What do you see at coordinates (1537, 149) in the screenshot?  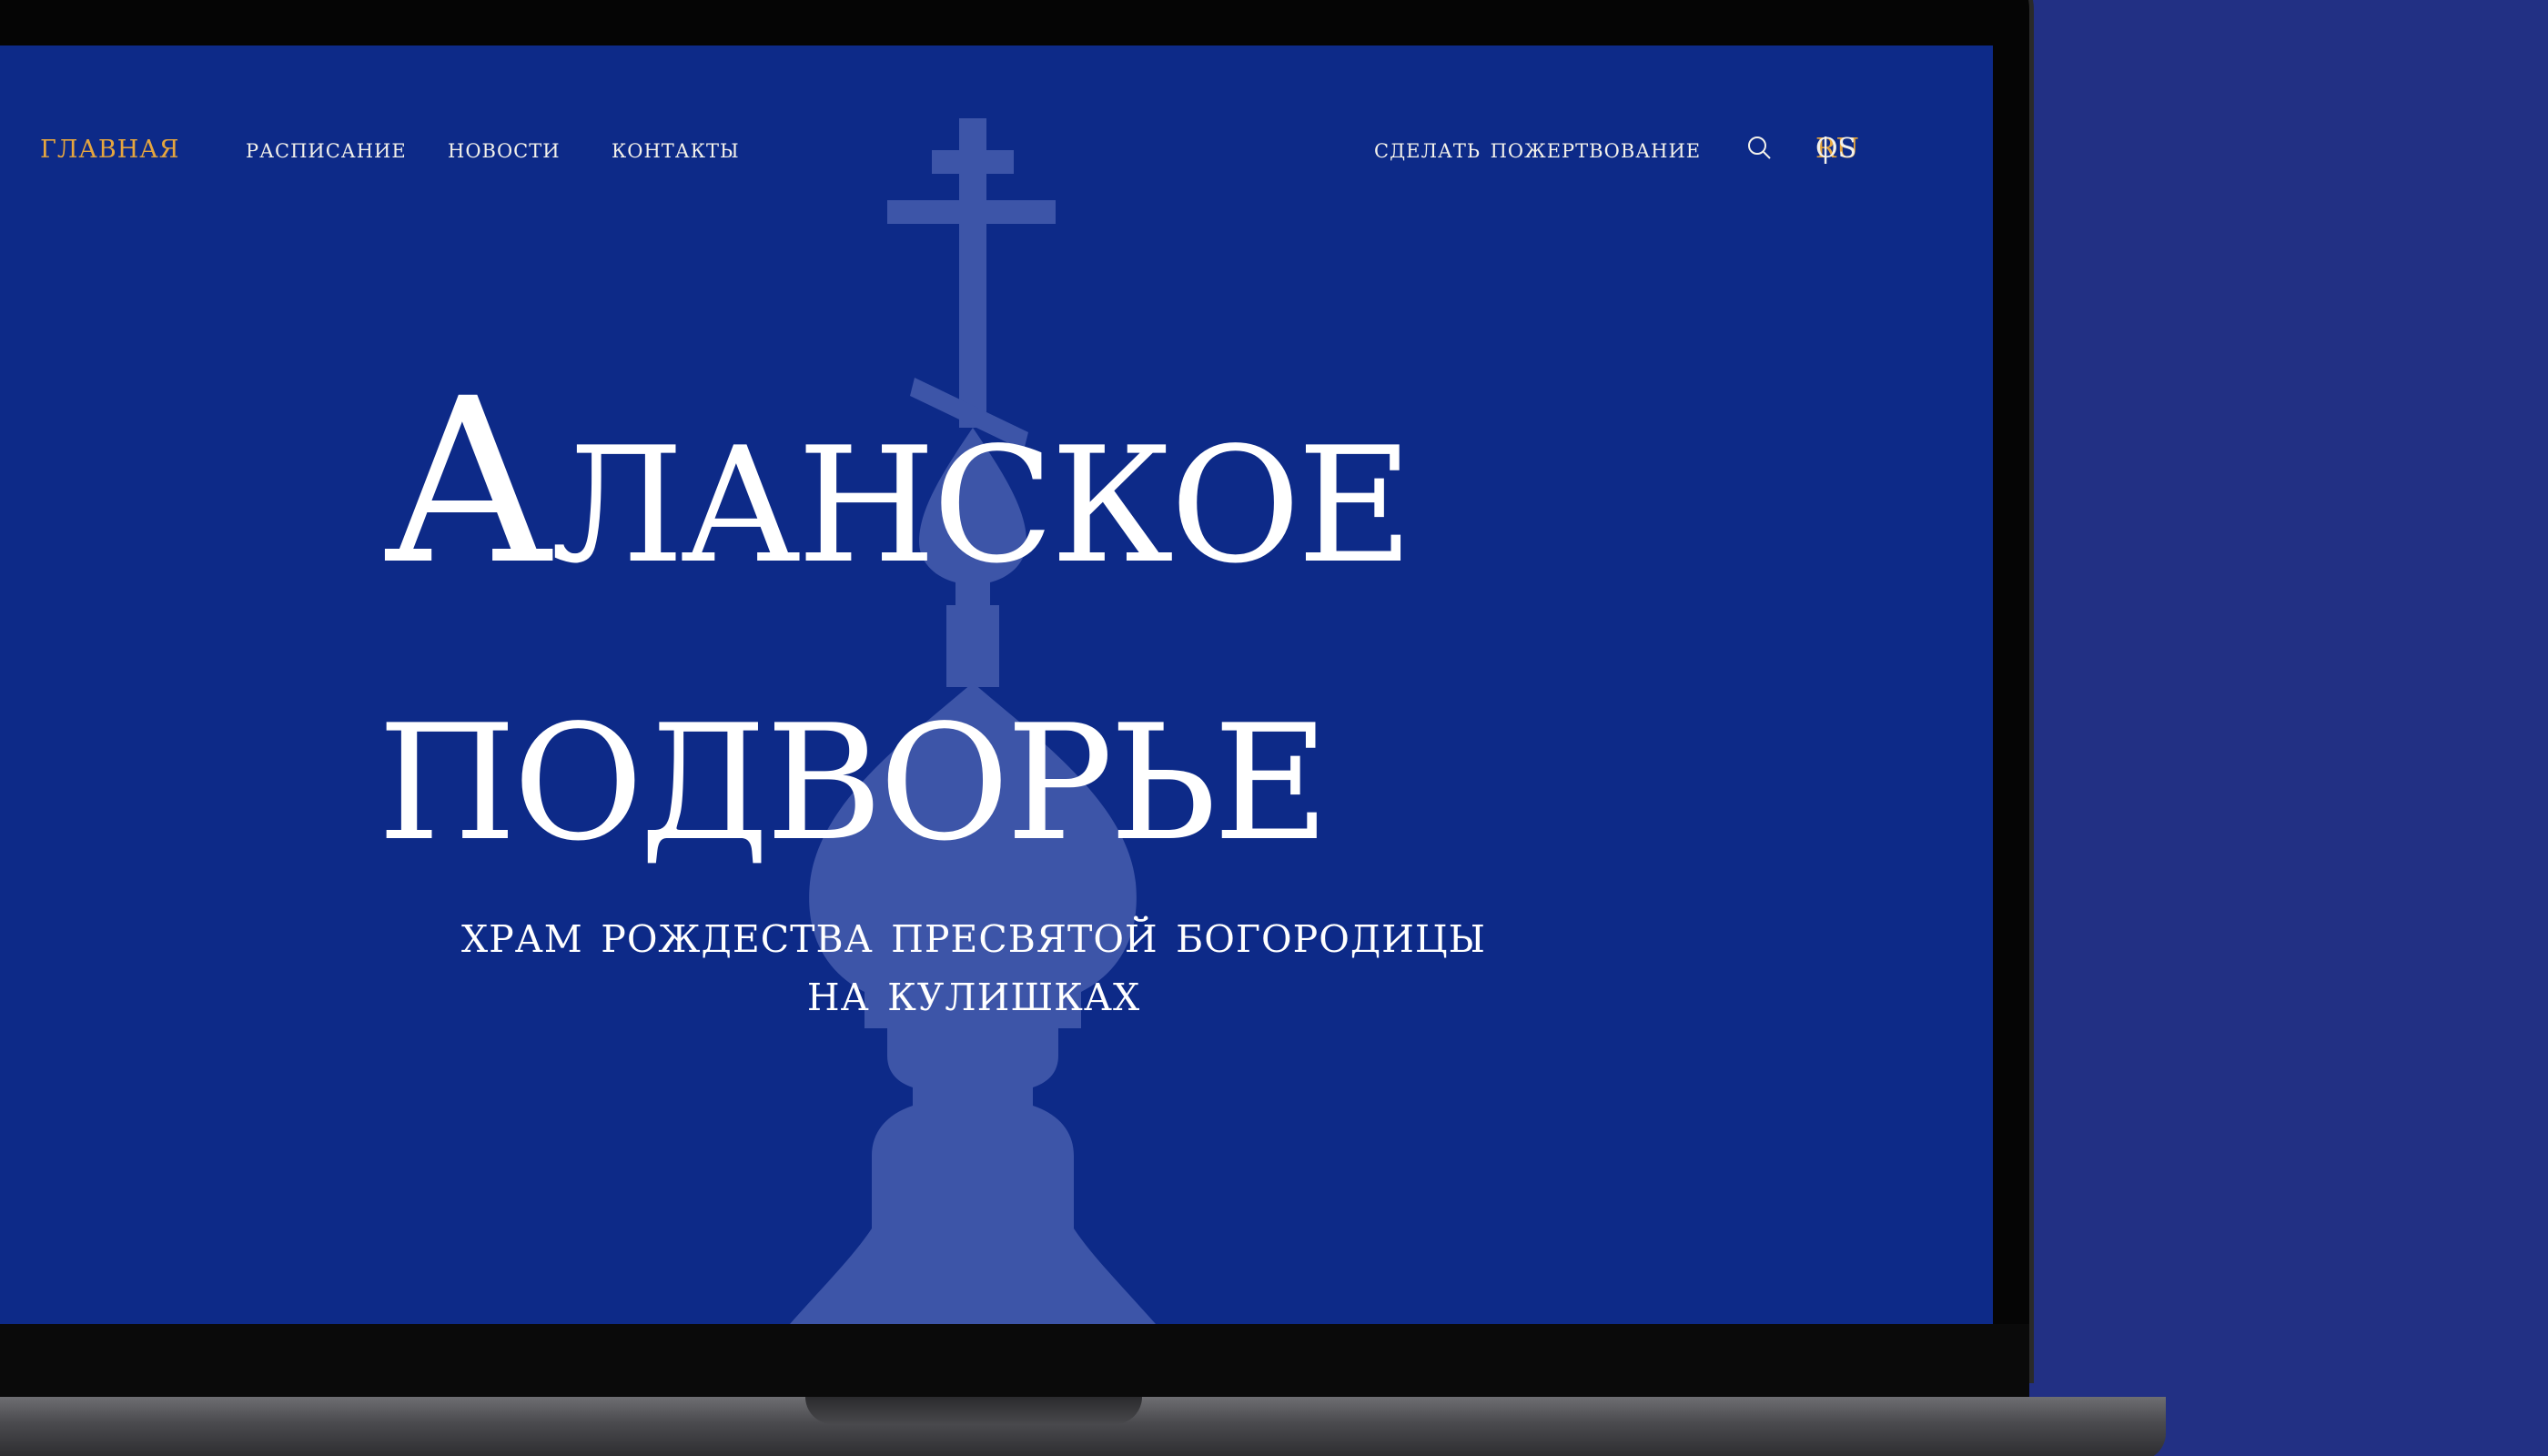 I see `donate-link: сделать пожертвование` at bounding box center [1537, 149].